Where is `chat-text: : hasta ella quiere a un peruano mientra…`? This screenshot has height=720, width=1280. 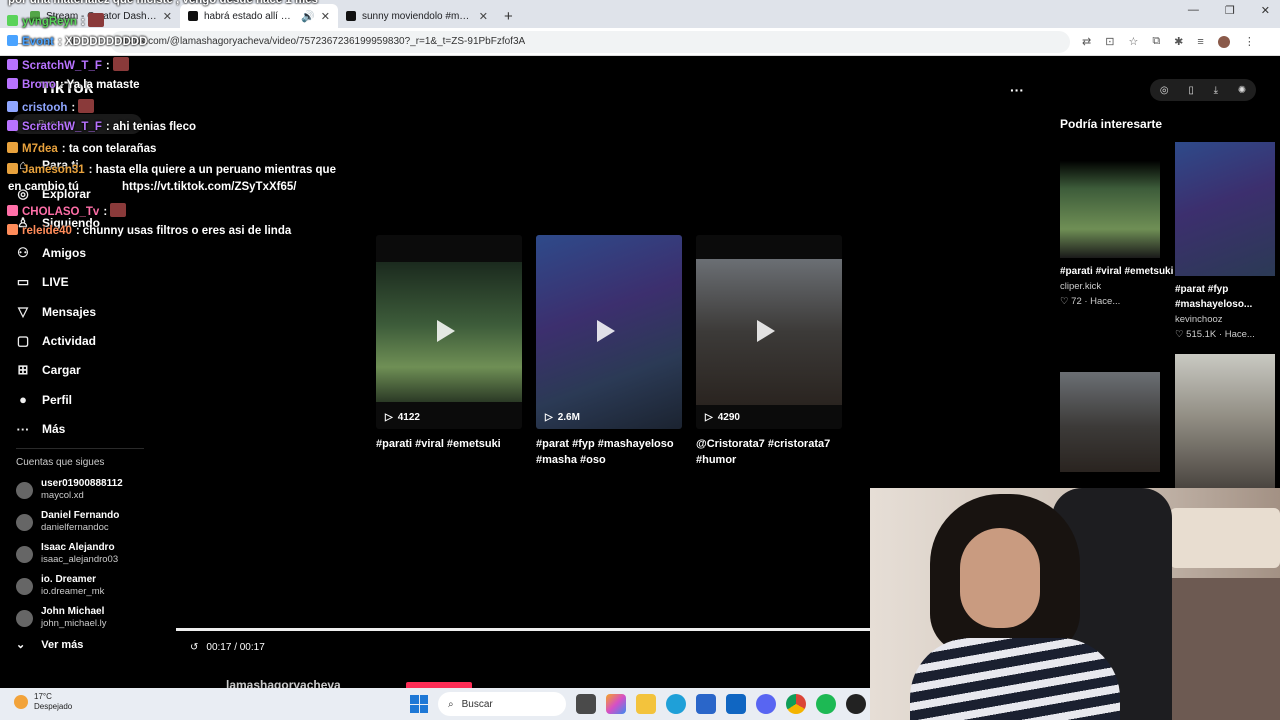
chat-text: : hasta ella quiere a un peruano mientra… is located at coordinates (212, 170).